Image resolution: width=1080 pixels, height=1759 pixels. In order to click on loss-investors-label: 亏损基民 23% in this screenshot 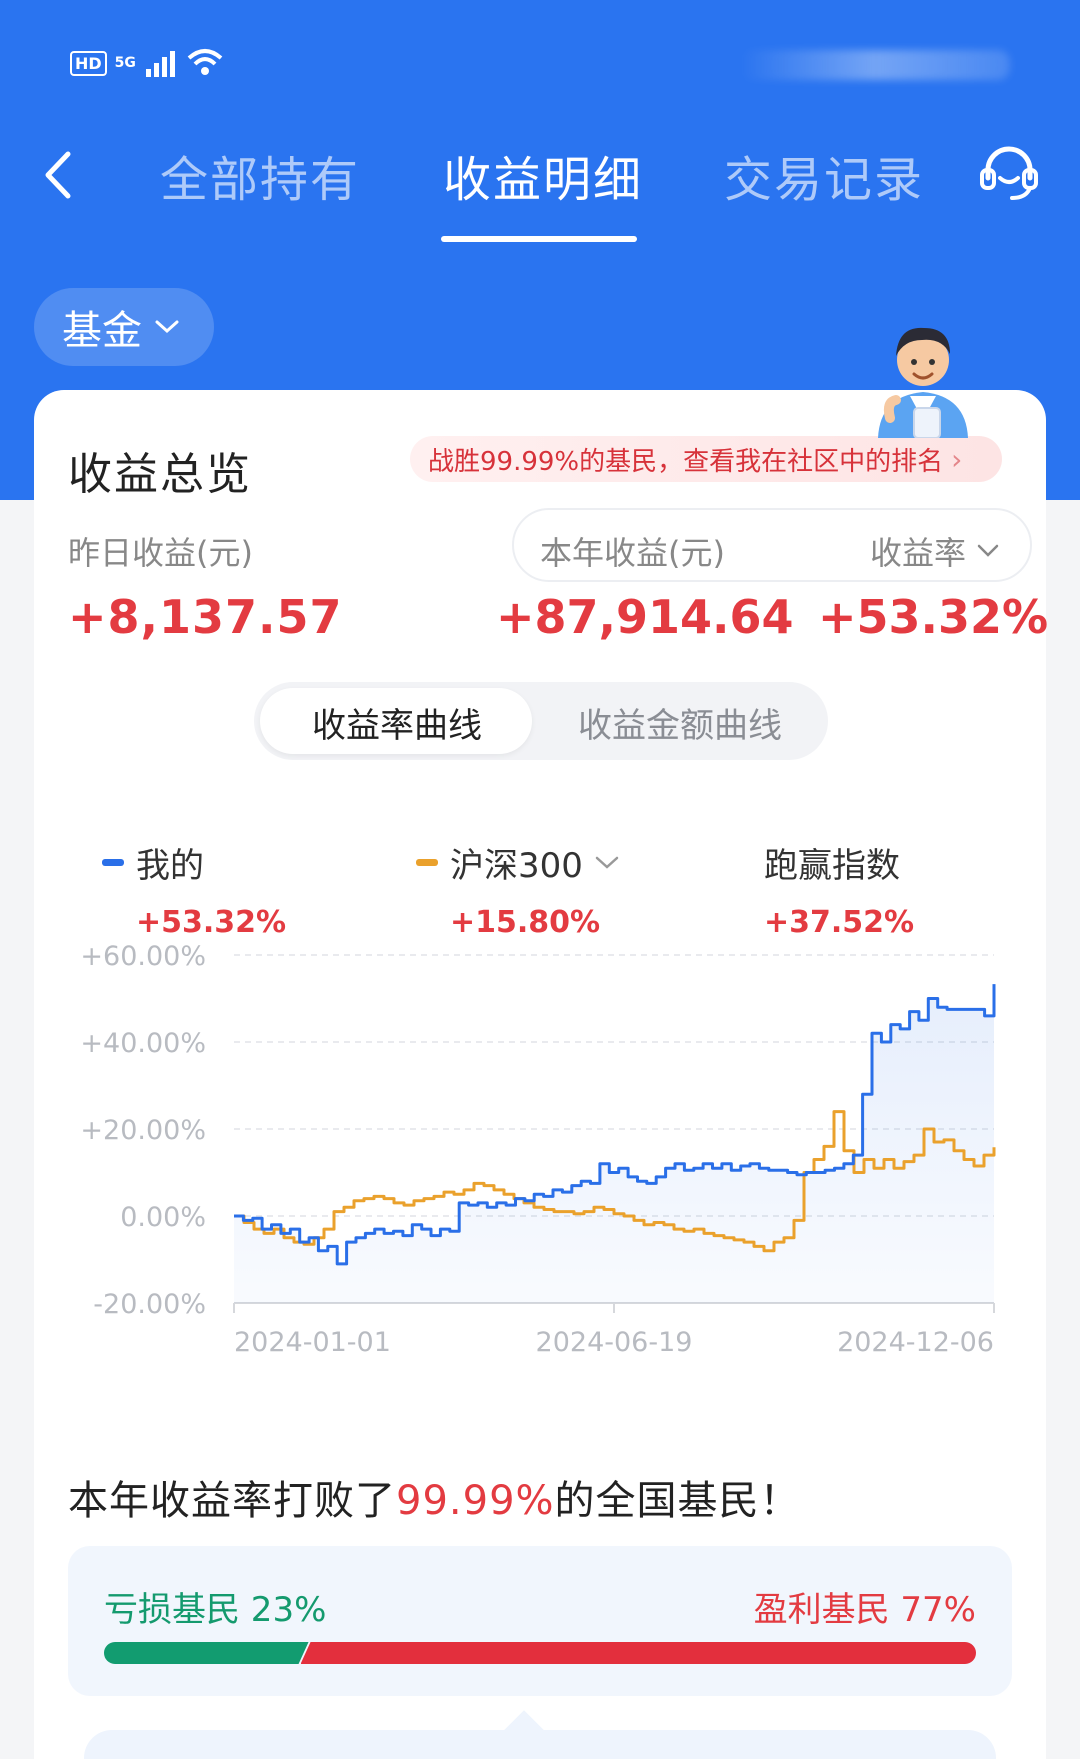, I will do `click(215, 1610)`.